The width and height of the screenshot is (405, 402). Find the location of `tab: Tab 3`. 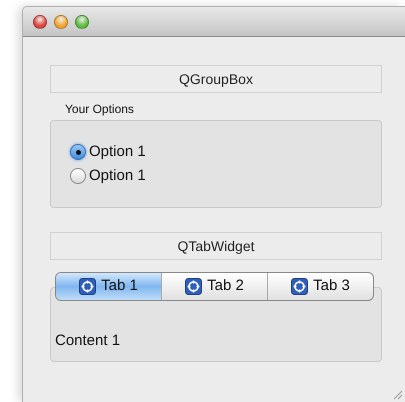

tab: Tab 3 is located at coordinates (320, 286).